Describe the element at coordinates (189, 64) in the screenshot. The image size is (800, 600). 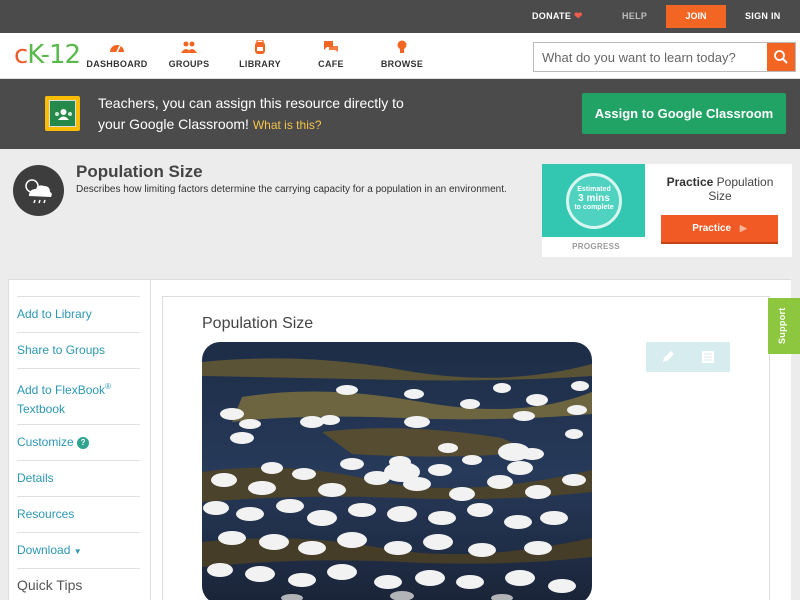
I see `nav-groups-label: GROUPS` at that location.